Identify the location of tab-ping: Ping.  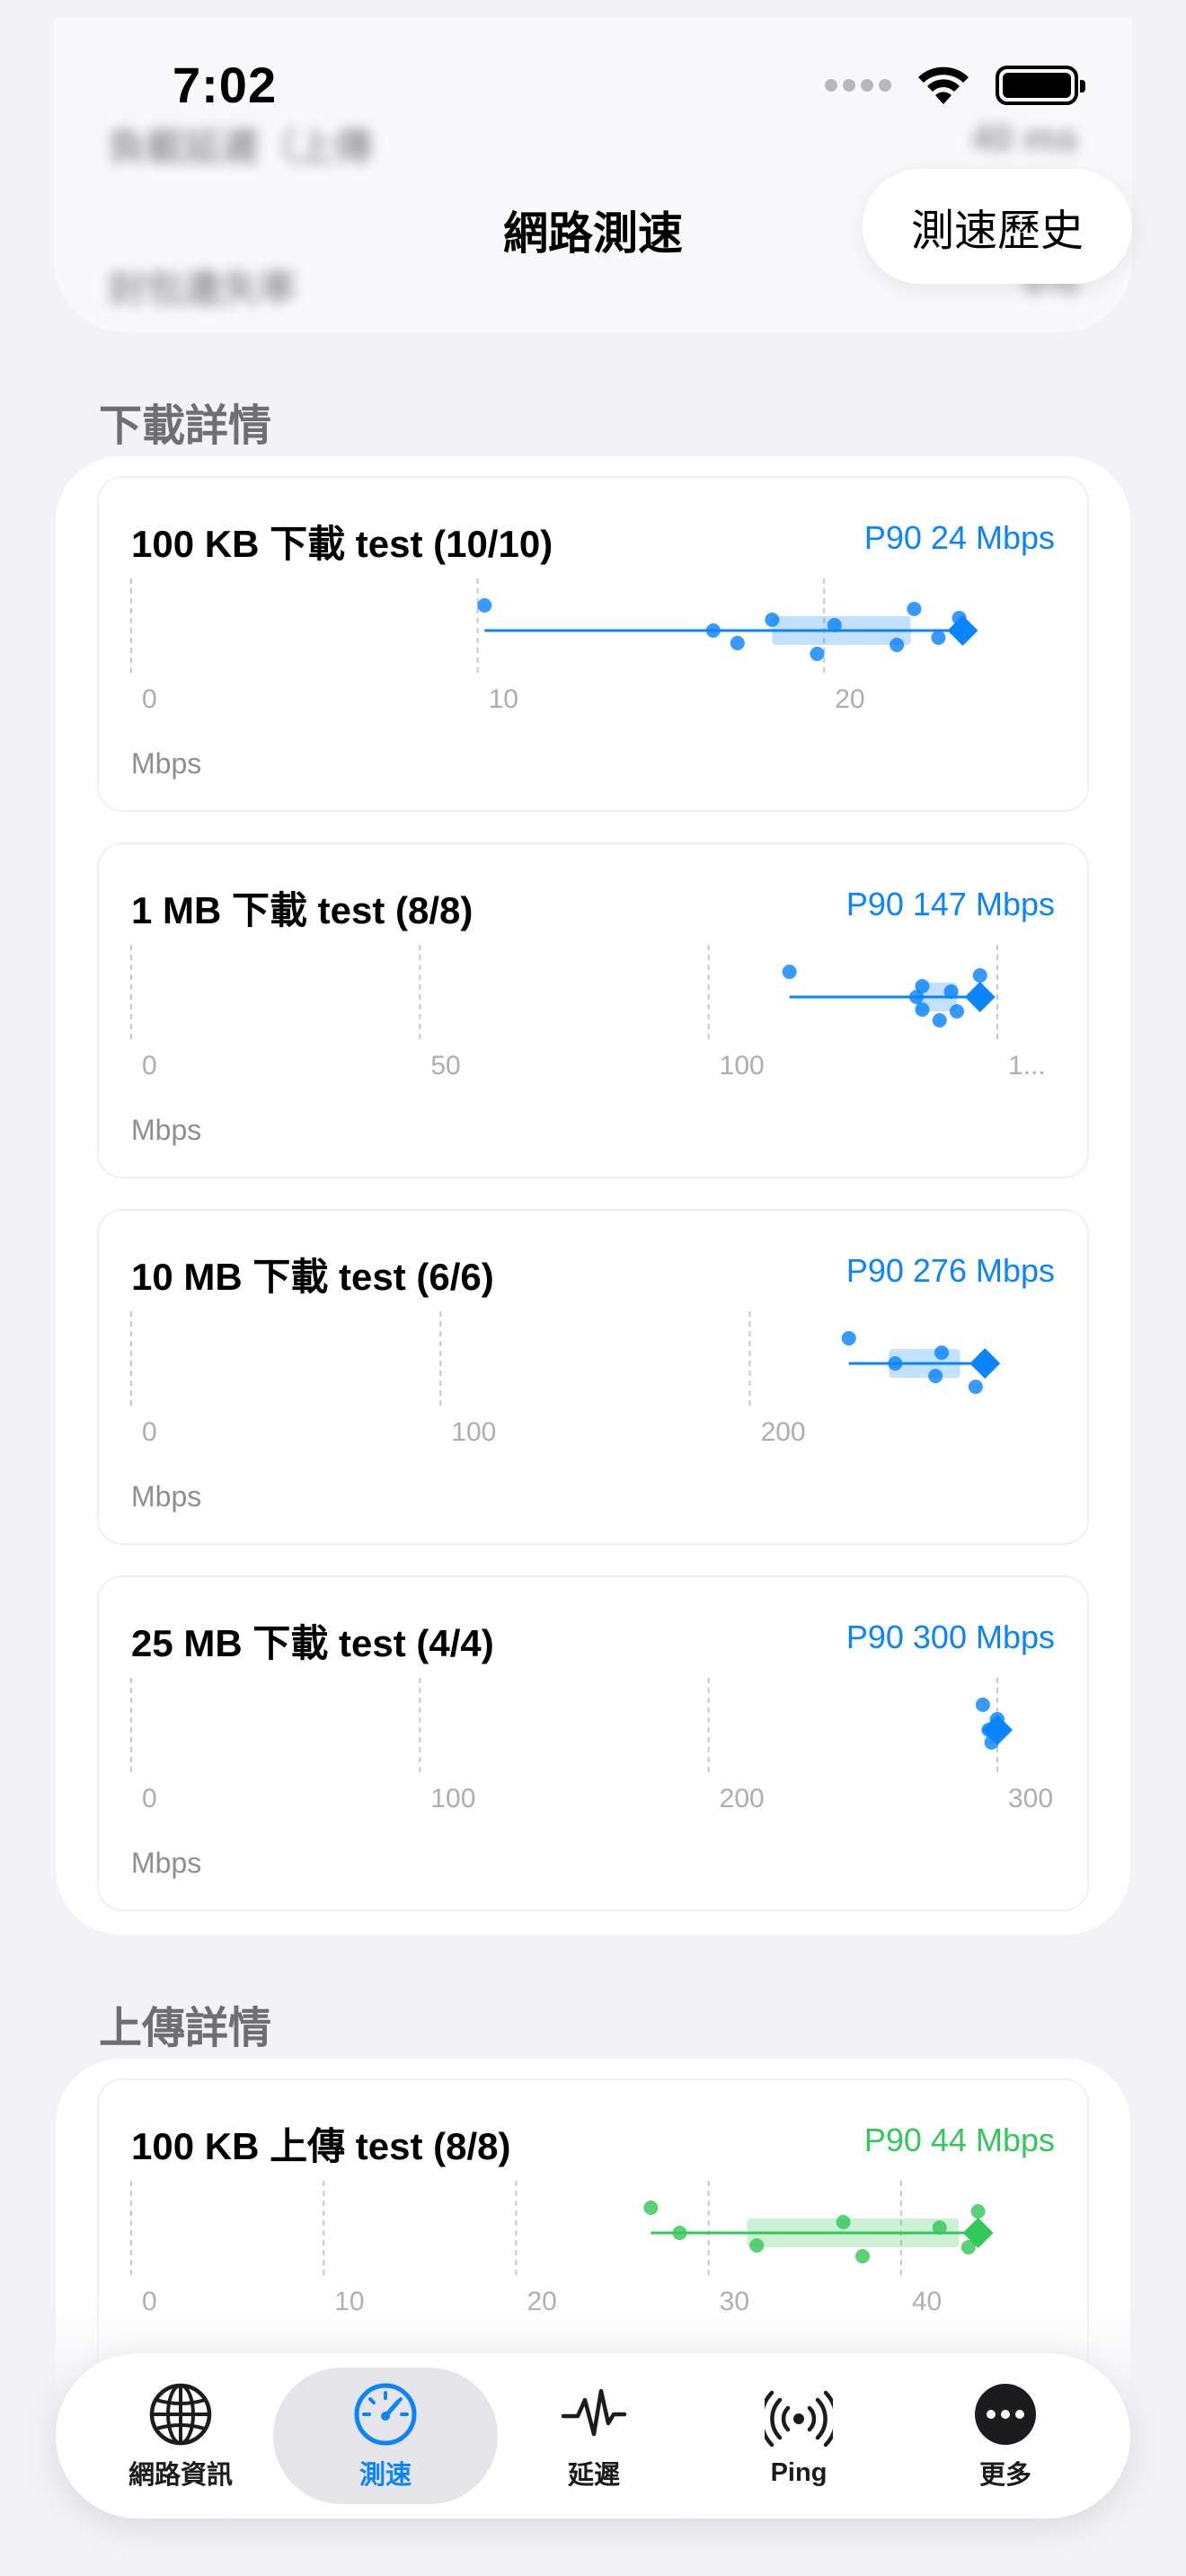
(798, 2436).